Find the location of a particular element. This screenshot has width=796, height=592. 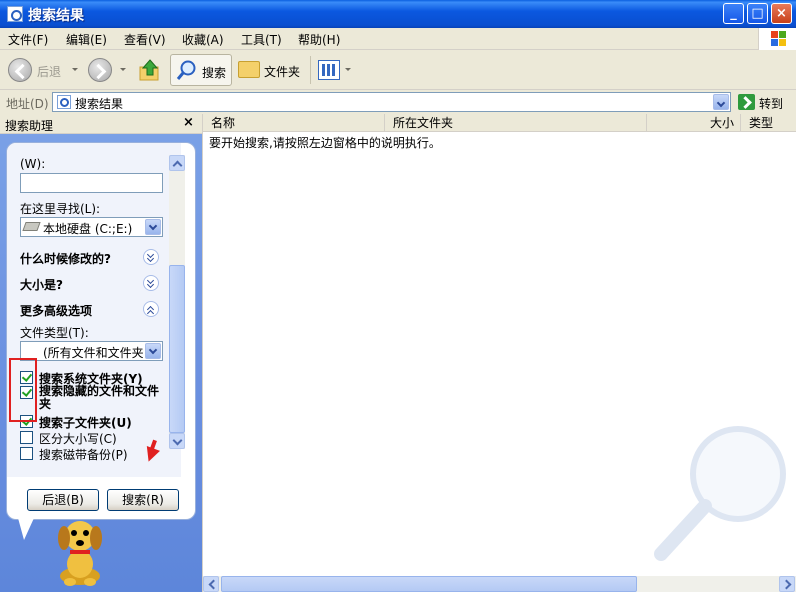

horizontal-scrollbar is located at coordinates (499, 584).